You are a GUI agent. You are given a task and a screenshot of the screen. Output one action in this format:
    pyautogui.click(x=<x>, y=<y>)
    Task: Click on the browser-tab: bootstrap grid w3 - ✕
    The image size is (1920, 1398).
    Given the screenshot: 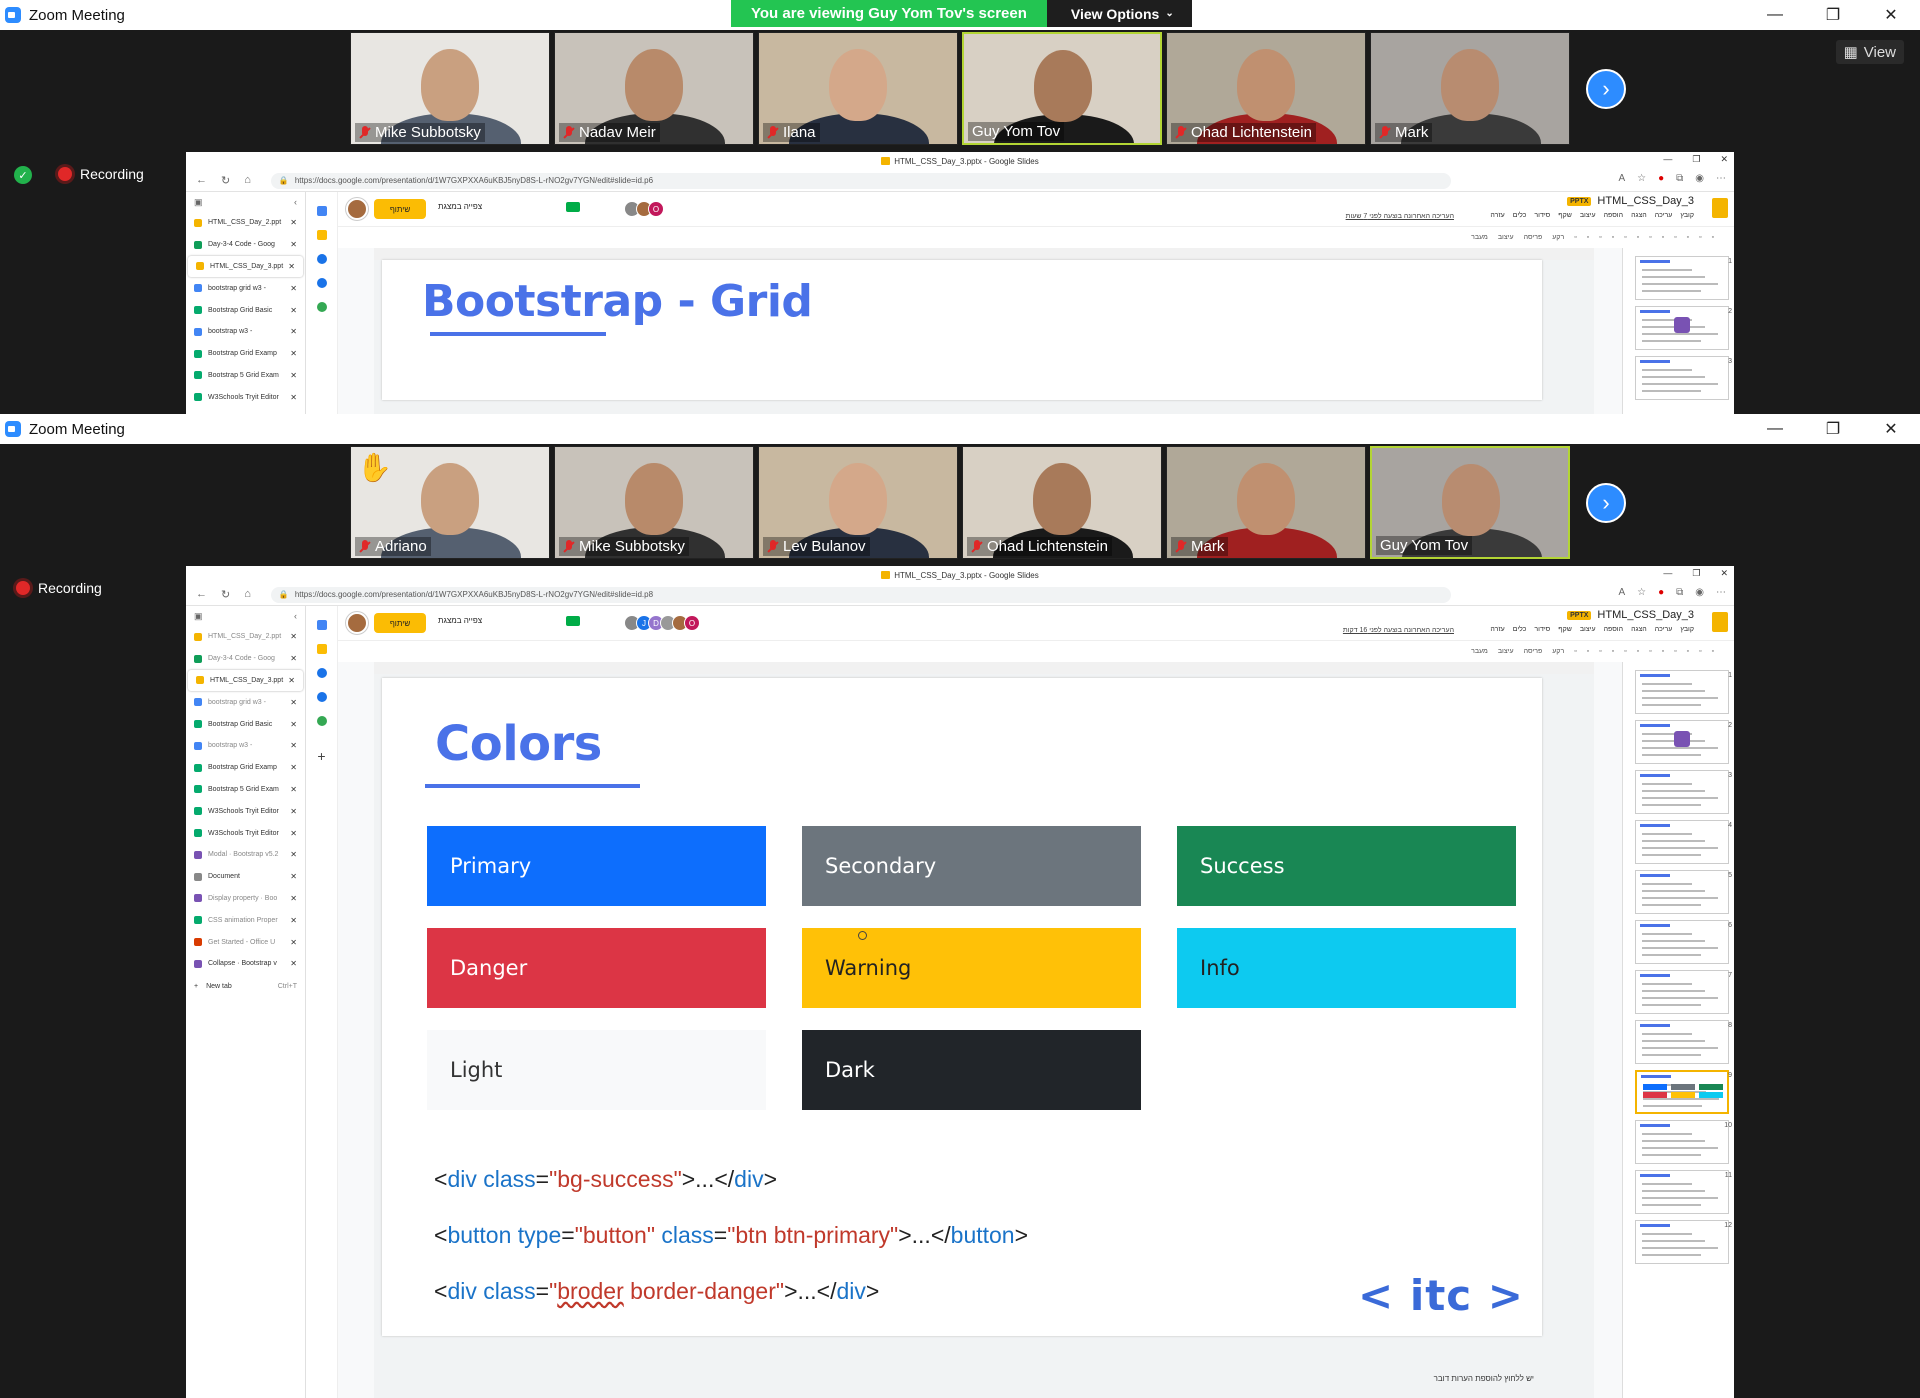 What is the action you would take?
    pyautogui.click(x=245, y=288)
    